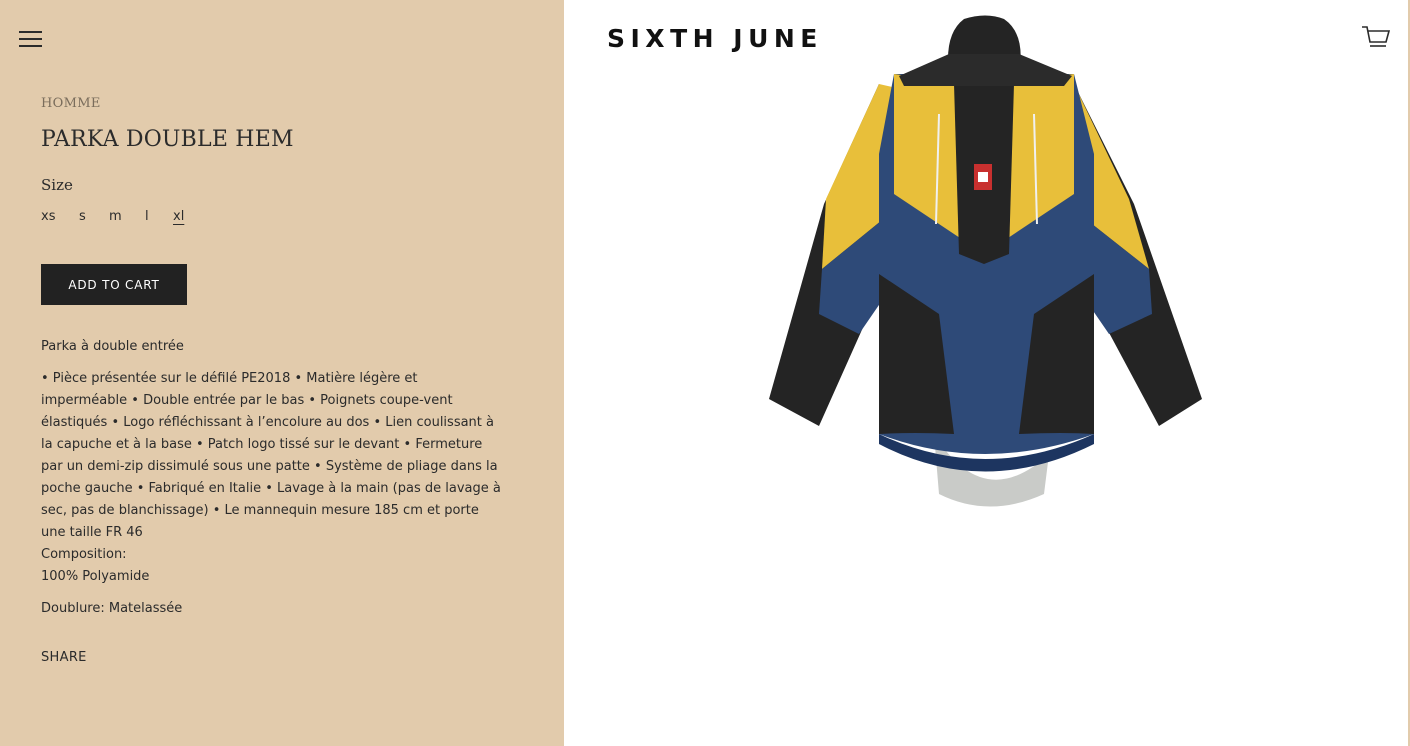  Describe the element at coordinates (57, 185) in the screenshot. I see `size-label: Size` at that location.